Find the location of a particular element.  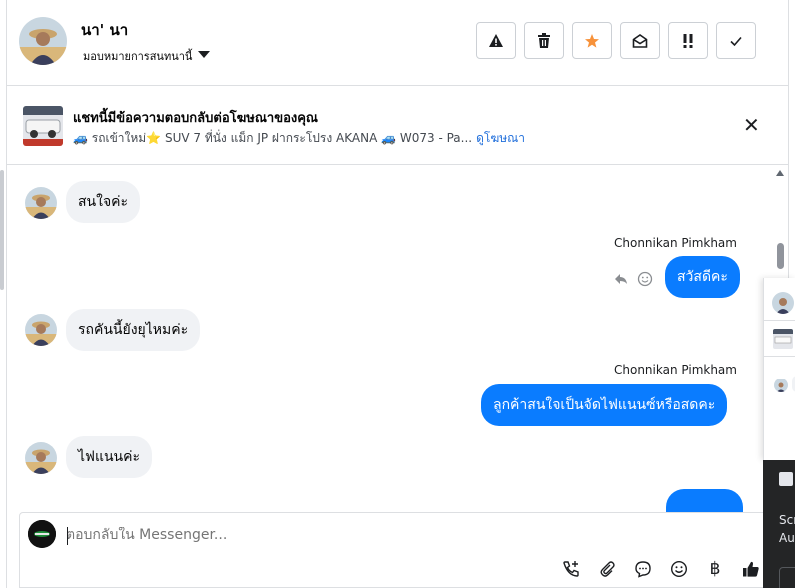

assign-conversation-dropdown: มอบหมายการสนทนานี้ is located at coordinates (147, 56).